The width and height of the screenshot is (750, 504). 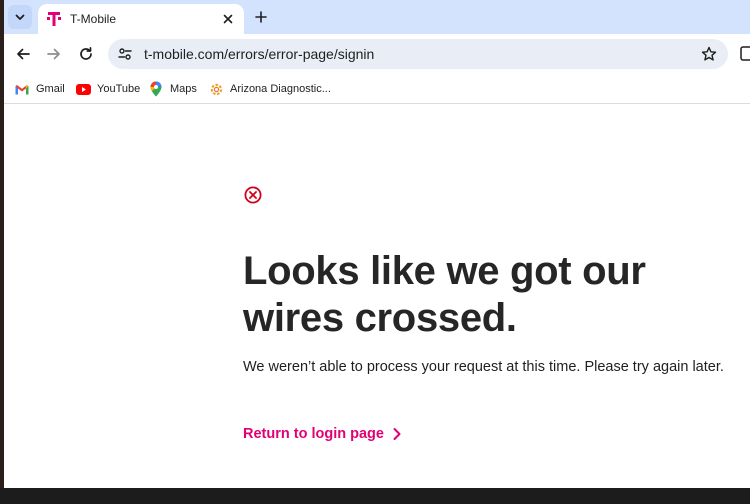 I want to click on arrow-left-icon, so click(x=23, y=54).